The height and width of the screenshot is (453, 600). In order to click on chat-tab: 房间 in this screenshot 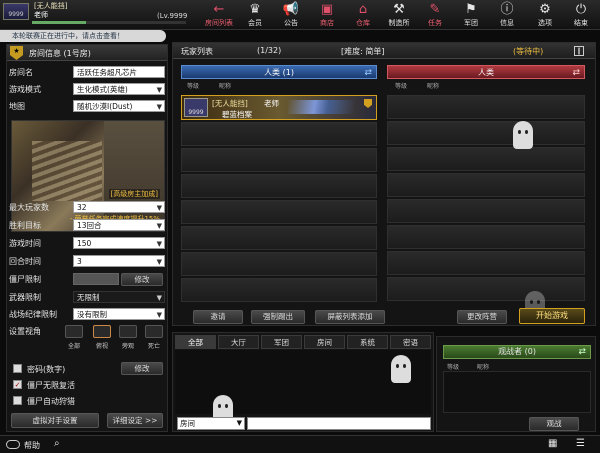, I will do `click(324, 342)`.